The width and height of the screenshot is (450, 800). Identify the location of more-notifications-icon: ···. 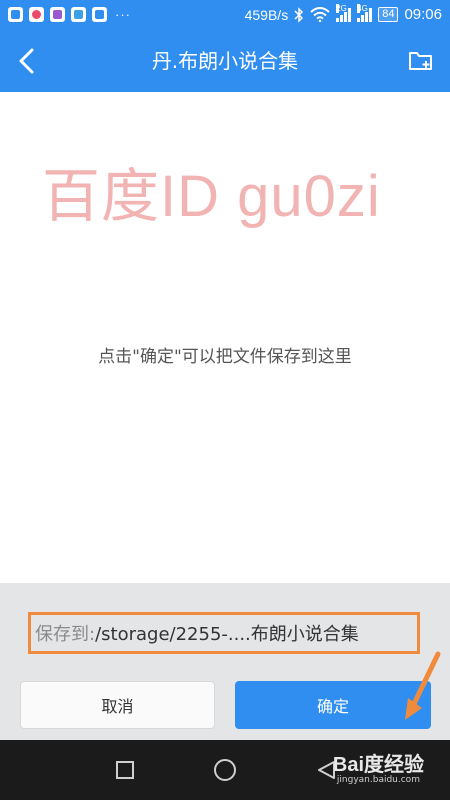
(123, 14).